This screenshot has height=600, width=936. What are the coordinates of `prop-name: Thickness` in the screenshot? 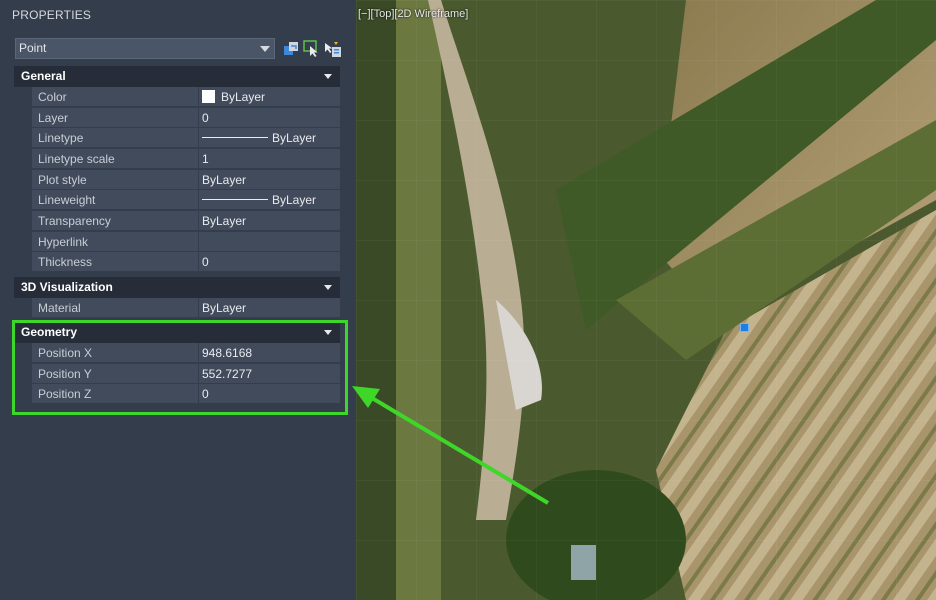 It's located at (115, 262).